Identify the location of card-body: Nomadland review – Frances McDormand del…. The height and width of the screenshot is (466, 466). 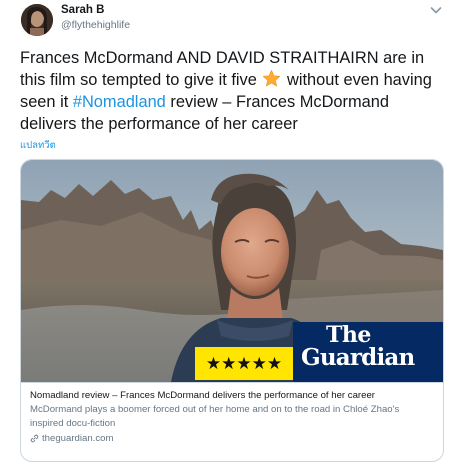
(232, 416).